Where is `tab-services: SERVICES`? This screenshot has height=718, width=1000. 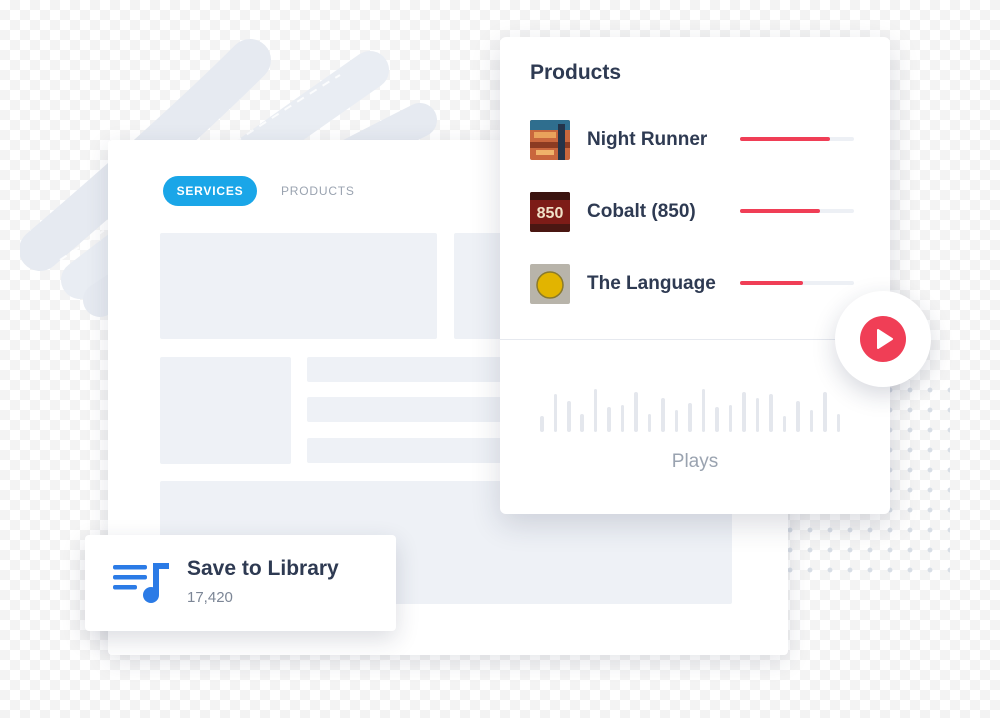 tab-services: SERVICES is located at coordinates (210, 191).